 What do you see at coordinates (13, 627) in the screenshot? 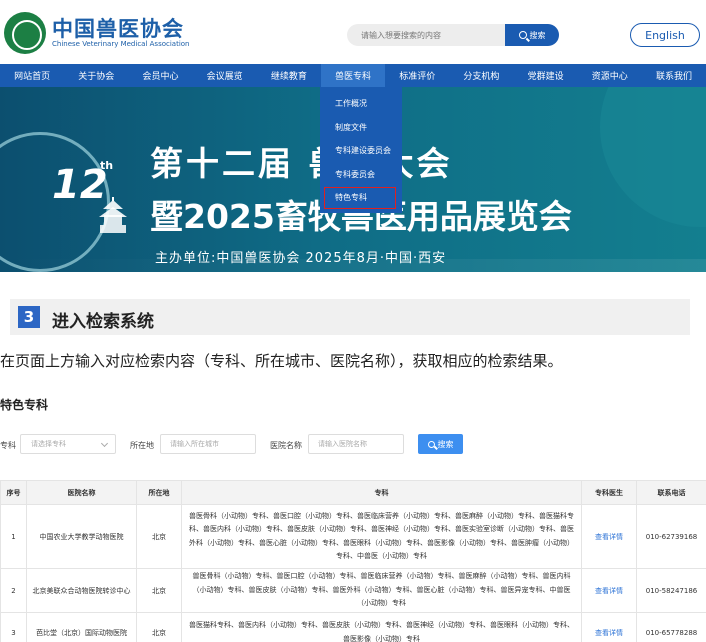
I see `row-index: 3` at bounding box center [13, 627].